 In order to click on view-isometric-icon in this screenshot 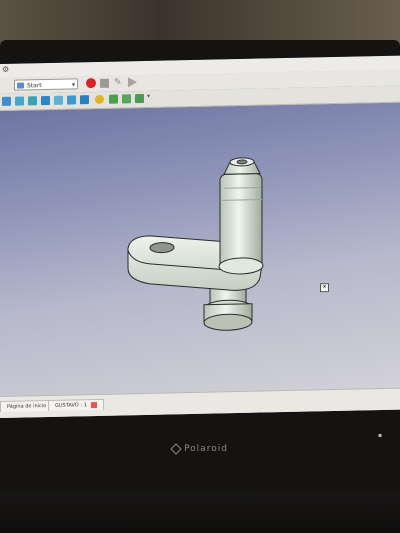, I will do `click(6, 101)`.